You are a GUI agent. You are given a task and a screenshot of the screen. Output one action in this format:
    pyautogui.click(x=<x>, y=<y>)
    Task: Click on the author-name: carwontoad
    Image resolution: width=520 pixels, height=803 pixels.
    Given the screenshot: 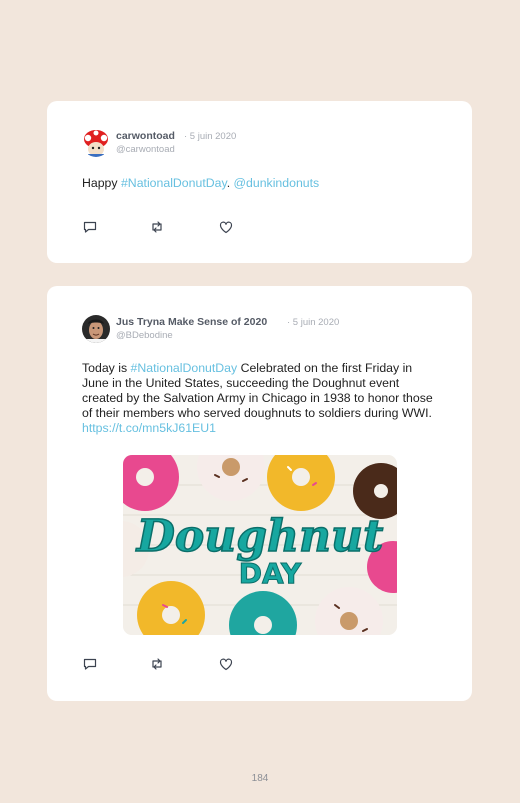 What is the action you would take?
    pyautogui.click(x=145, y=136)
    